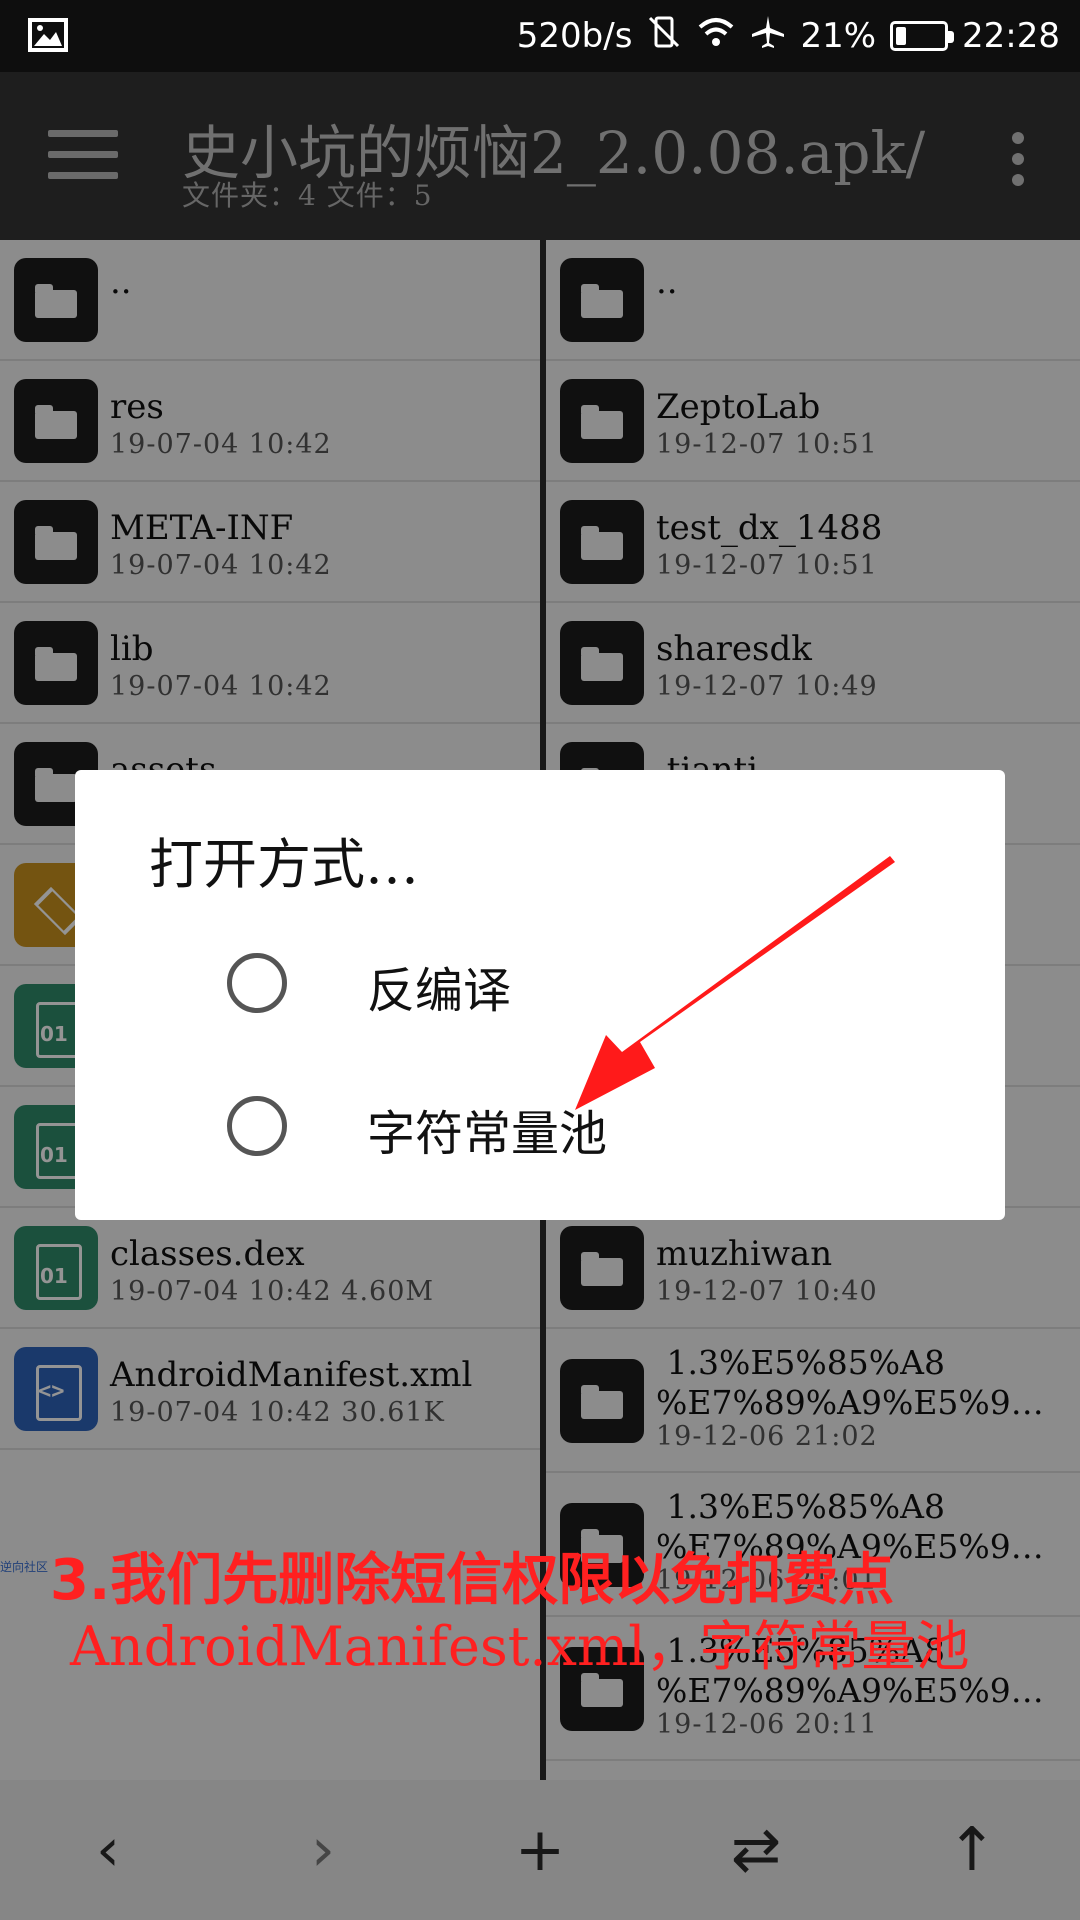 The height and width of the screenshot is (1920, 1080). Describe the element at coordinates (520, 1646) in the screenshot. I see `annotation-line-2: AndroidManifest.xml，字符常量池` at that location.